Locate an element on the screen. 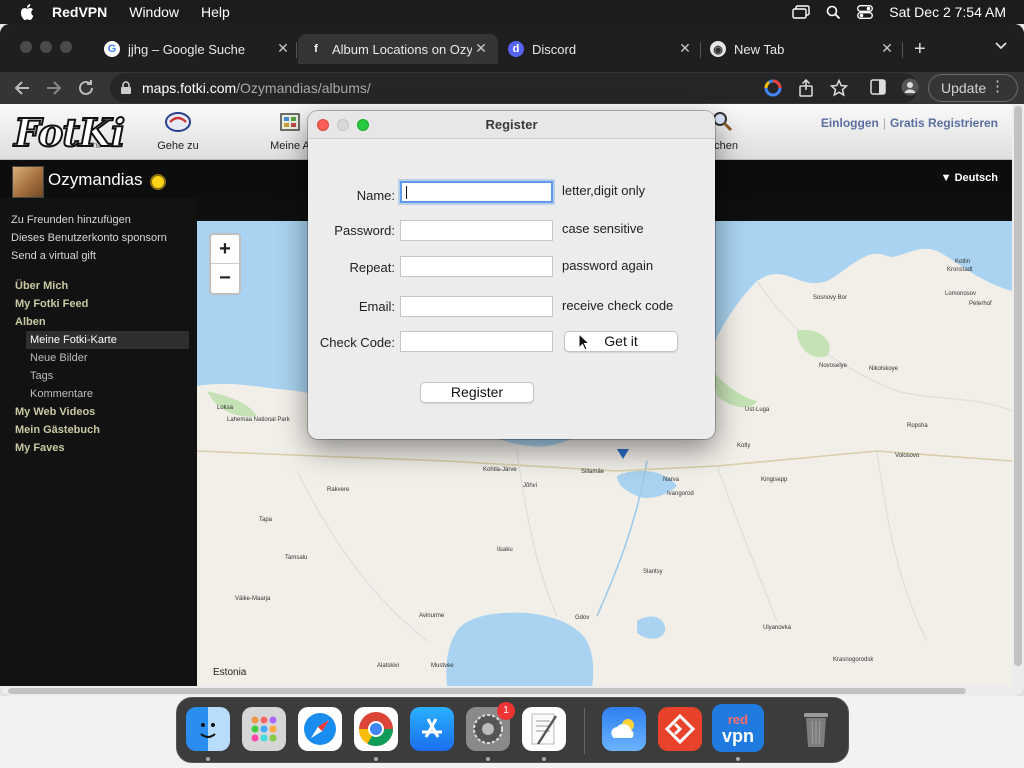 Image resolution: width=1024 pixels, height=768 pixels. sidebar-item-tags: Tags is located at coordinates (41, 376).